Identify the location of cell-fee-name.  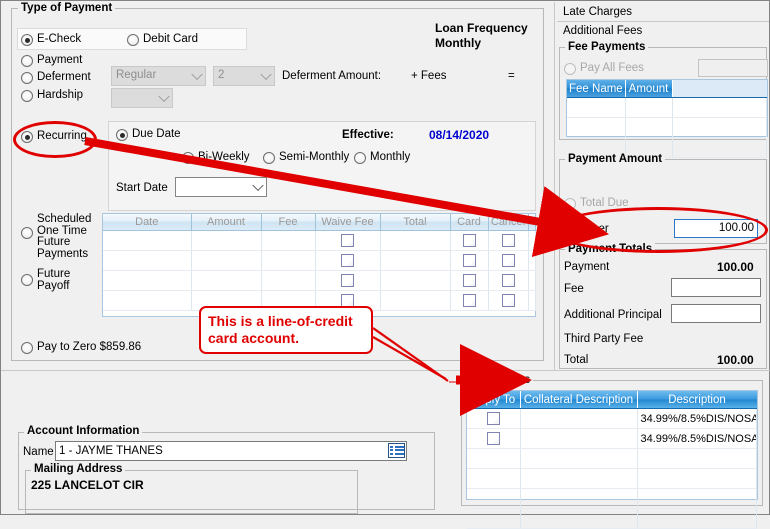
(596, 107).